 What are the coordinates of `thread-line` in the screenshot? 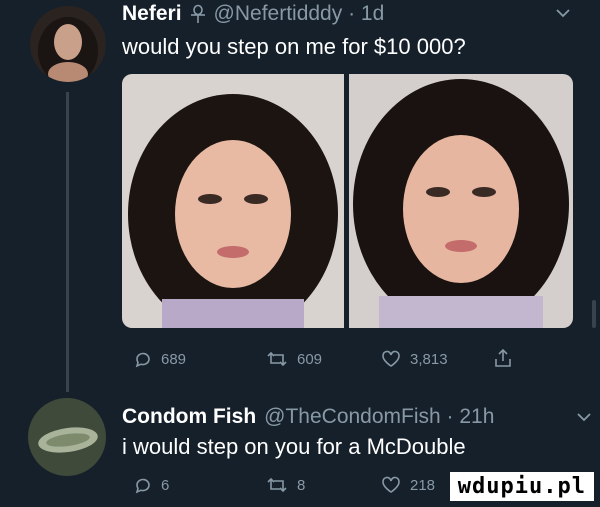 It's located at (67, 242).